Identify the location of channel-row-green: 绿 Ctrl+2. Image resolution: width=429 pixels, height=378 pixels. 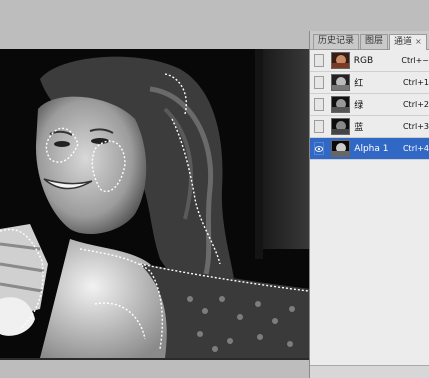
(369, 105).